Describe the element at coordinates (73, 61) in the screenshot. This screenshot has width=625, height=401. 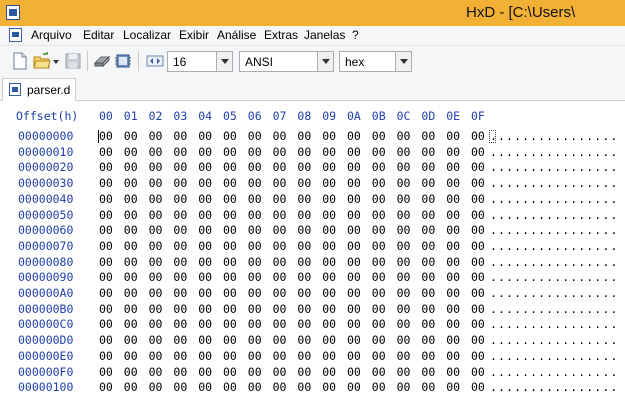
I see `save-icon` at that location.